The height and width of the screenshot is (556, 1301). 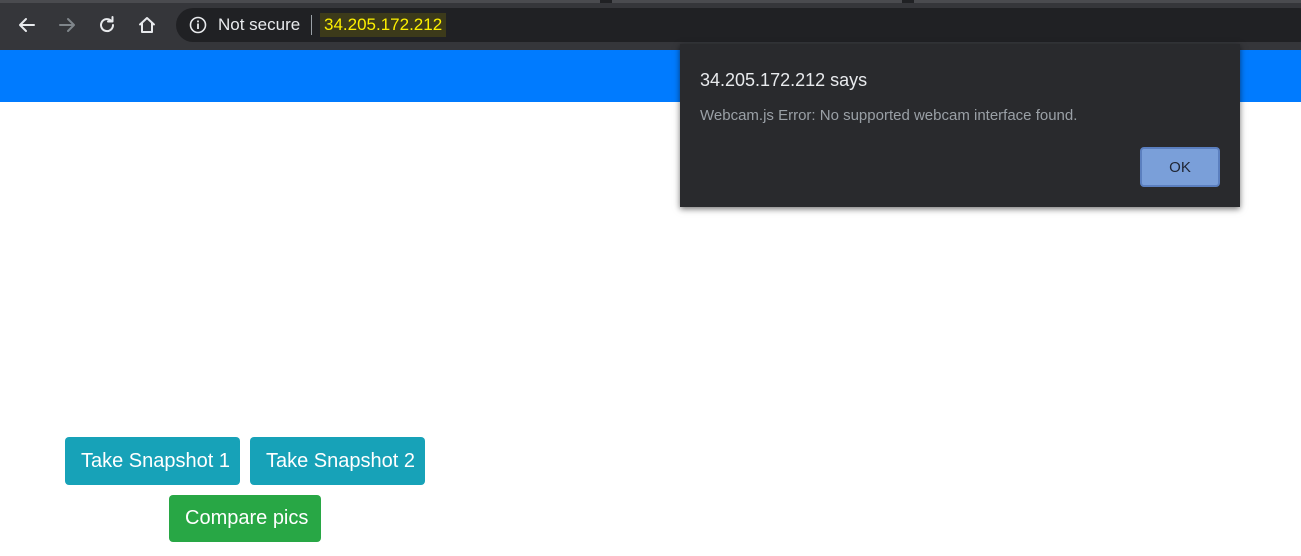 I want to click on reload-button, so click(x=107, y=25).